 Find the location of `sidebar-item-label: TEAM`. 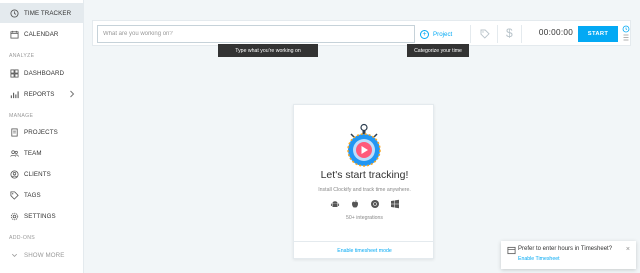

sidebar-item-label: TEAM is located at coordinates (33, 153).